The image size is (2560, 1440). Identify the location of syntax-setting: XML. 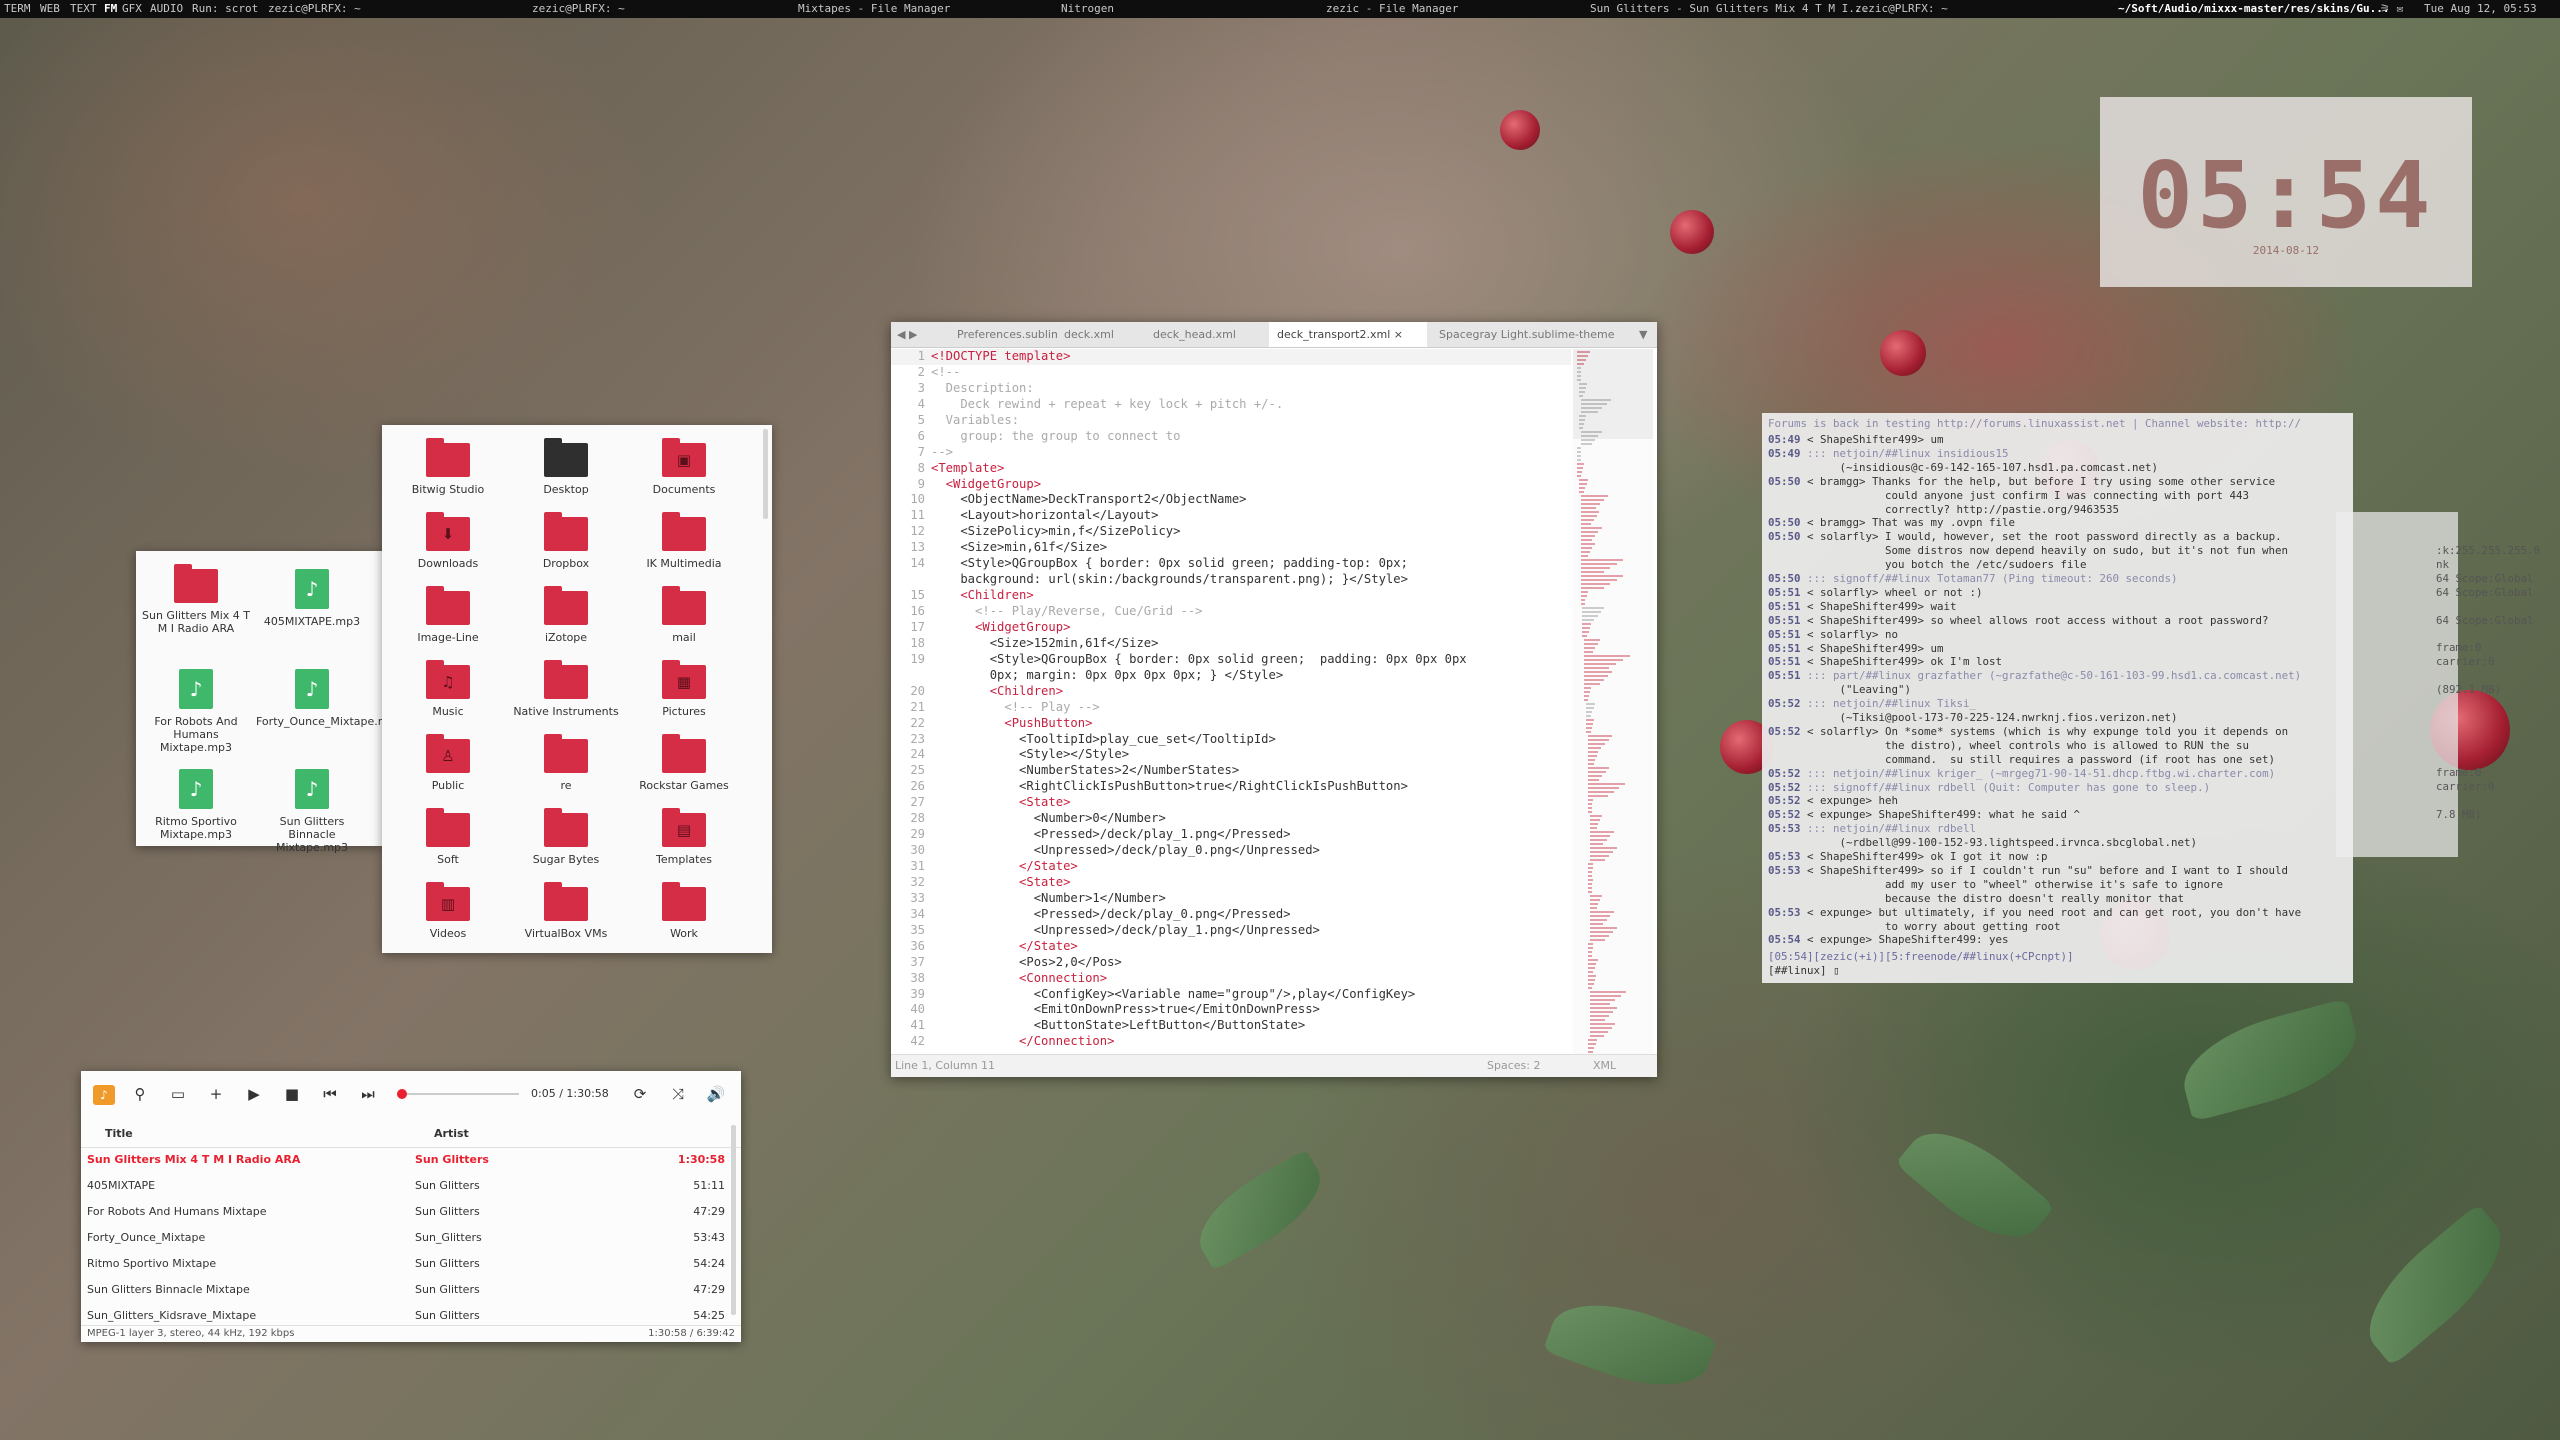
(1604, 1066).